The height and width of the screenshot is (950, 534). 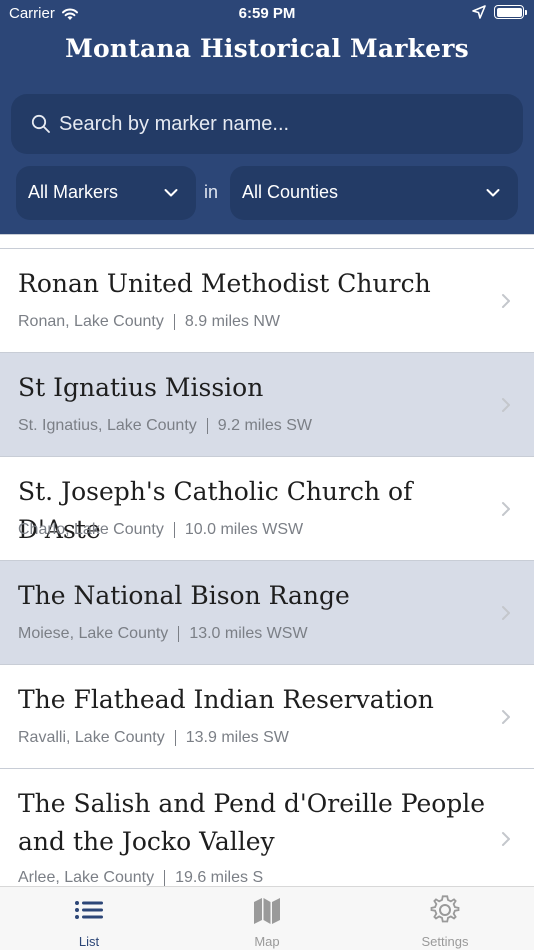 What do you see at coordinates (224, 283) in the screenshot?
I see `marker-title: Ronan United Methodist Church` at bounding box center [224, 283].